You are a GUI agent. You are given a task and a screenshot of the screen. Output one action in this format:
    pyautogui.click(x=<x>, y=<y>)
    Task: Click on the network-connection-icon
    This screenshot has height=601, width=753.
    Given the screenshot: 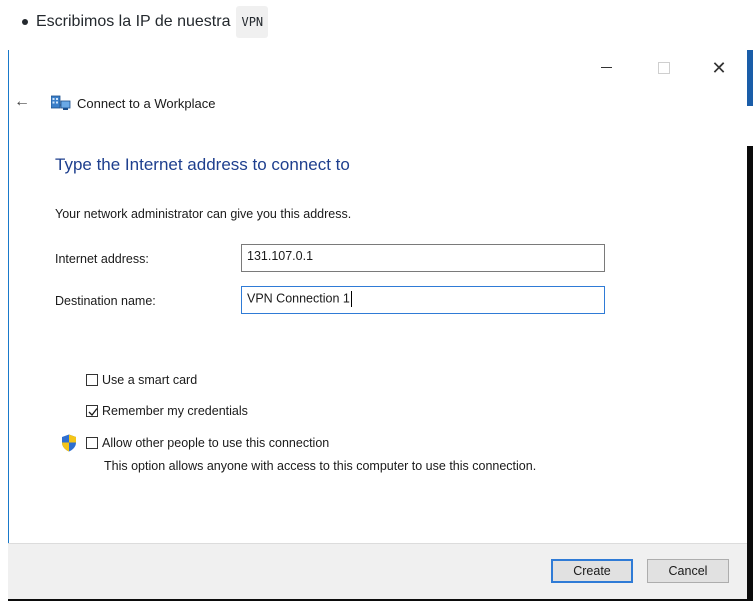 What is the action you would take?
    pyautogui.click(x=61, y=102)
    